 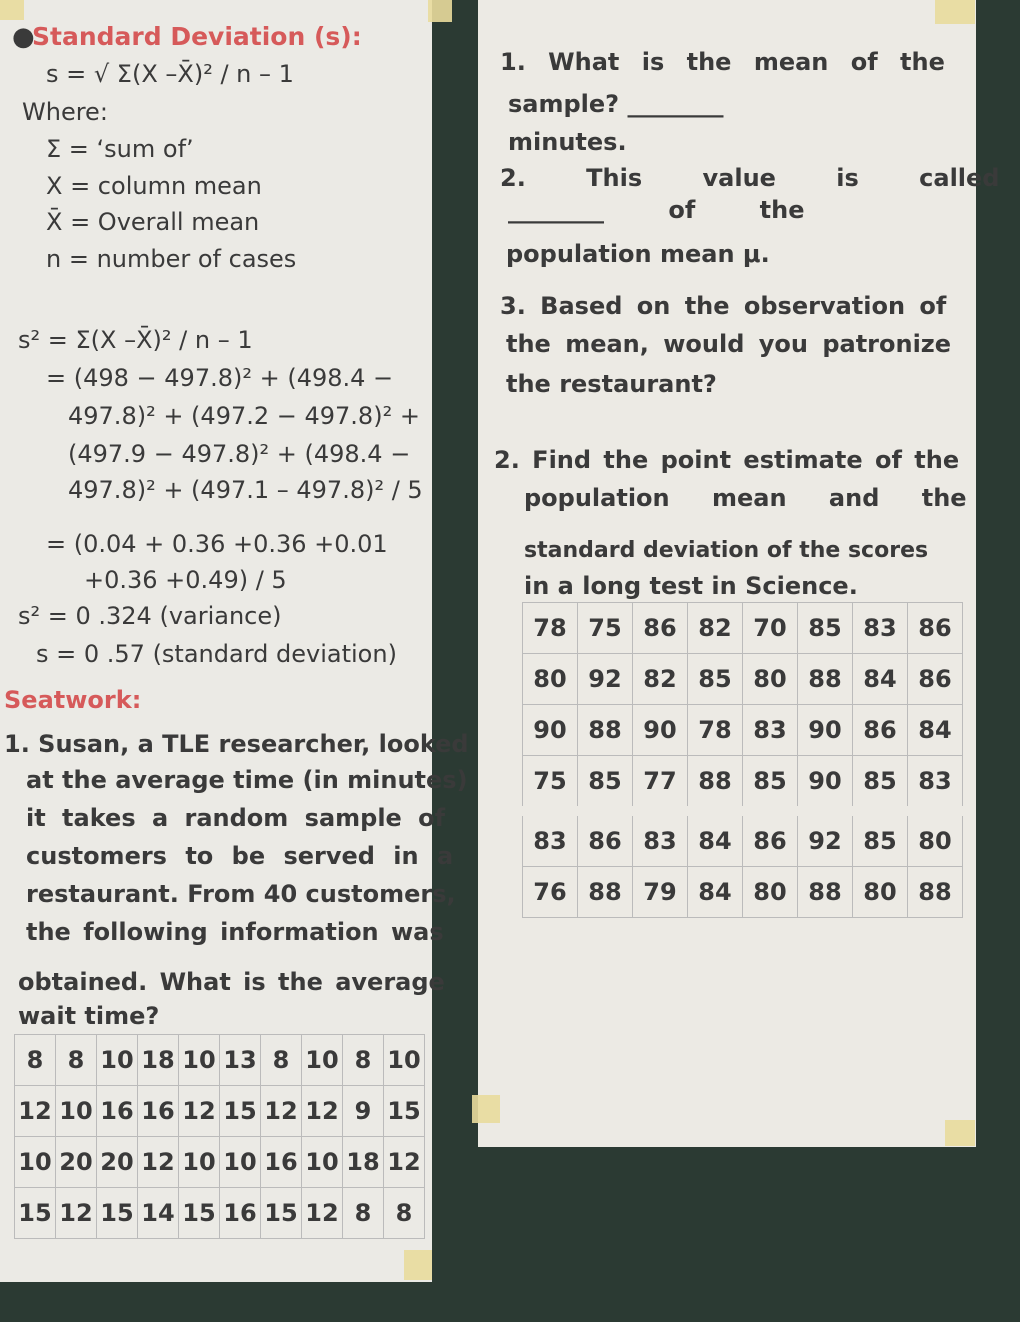 I want to click on calc-line: = (498 − 497.8)² + (498.4 −, so click(x=220, y=378).